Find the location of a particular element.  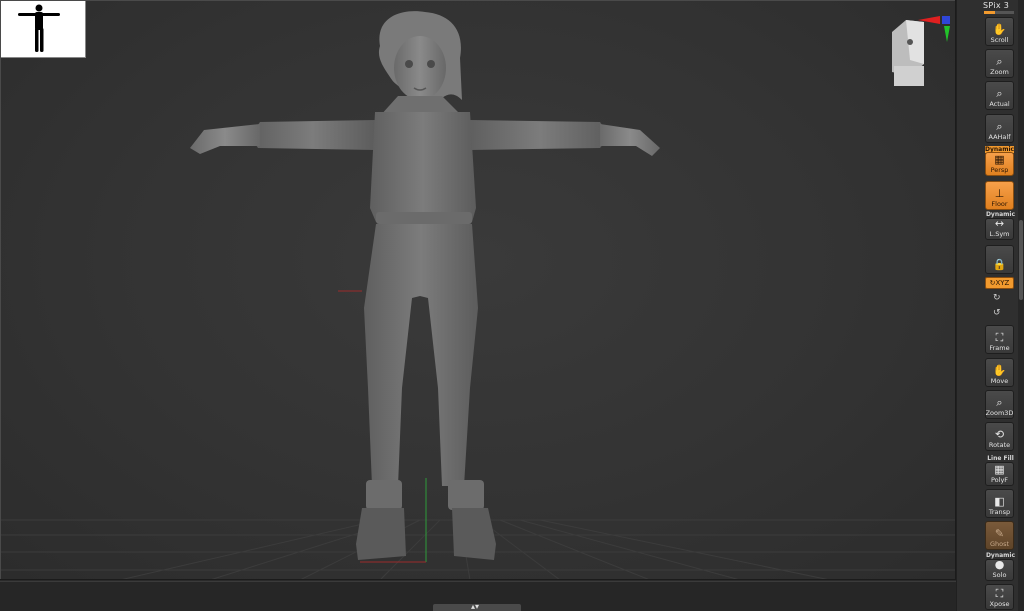

collapse-arrows-icon: ▴▾ is located at coordinates (475, 606).